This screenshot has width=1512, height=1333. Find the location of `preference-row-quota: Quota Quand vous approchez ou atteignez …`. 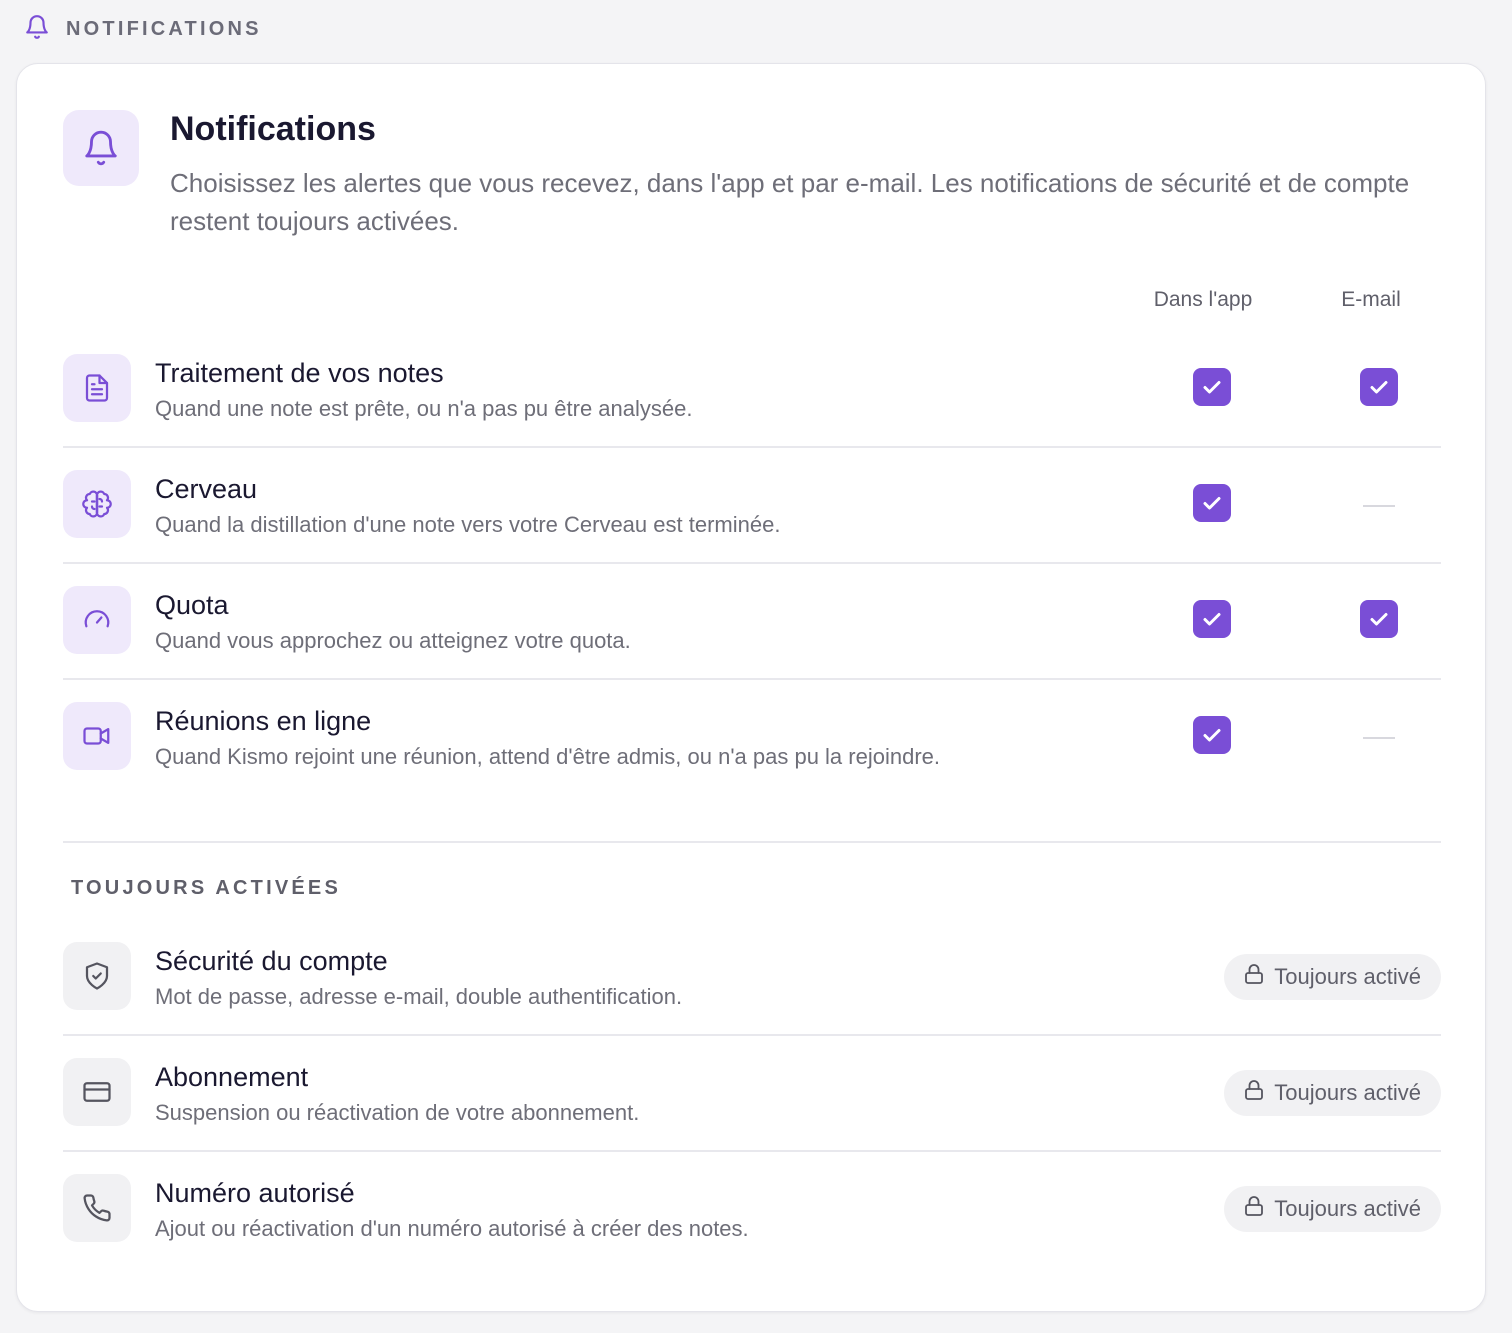

preference-row-quota: Quota Quand vous approchez ou atteignez … is located at coordinates (752, 622).